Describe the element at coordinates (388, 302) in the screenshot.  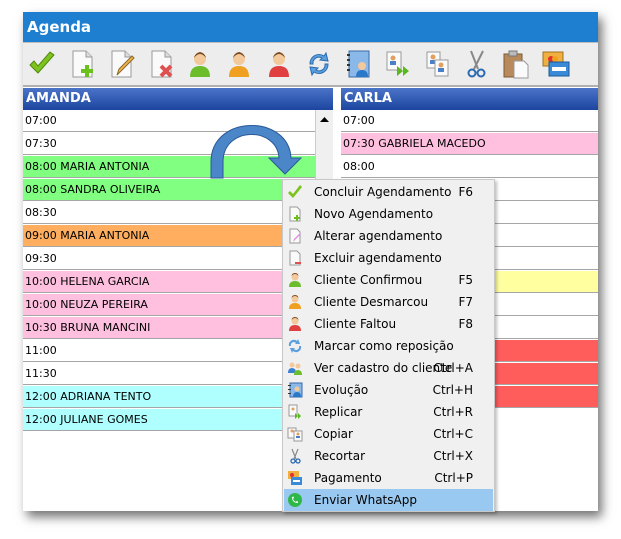
I see `menu-item-cliente-desmarcou: Cliente Desmarcou F7` at that location.